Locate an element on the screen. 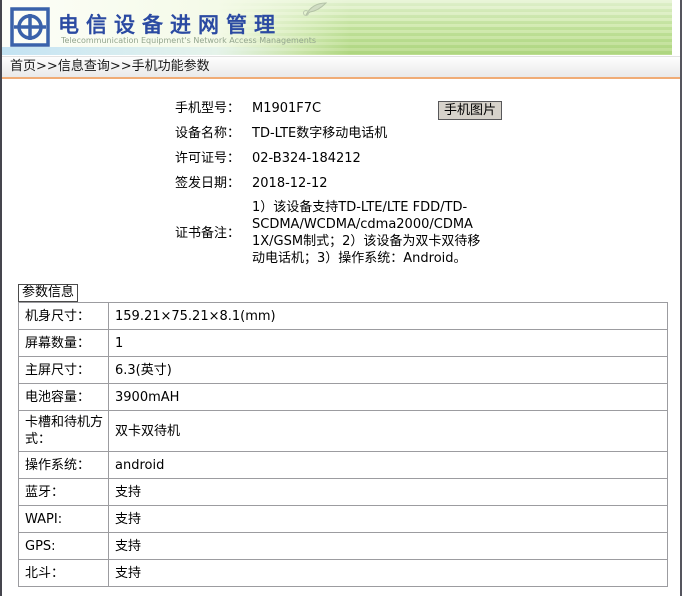  param-label: WAPI: is located at coordinates (63, 519).